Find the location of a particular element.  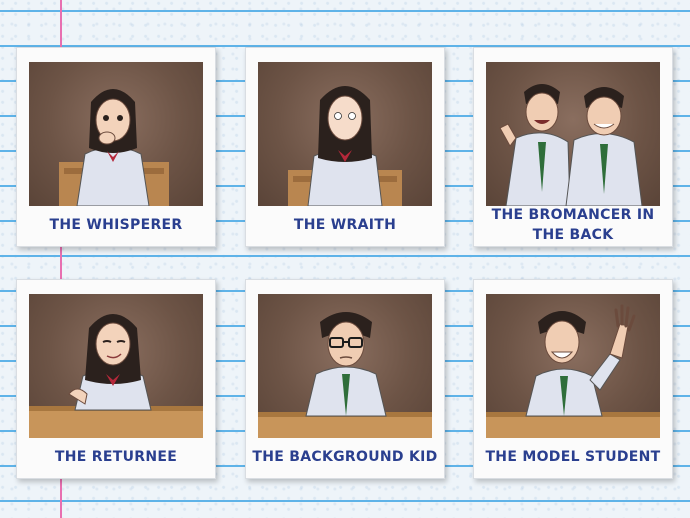

student-smirking-icon is located at coordinates (116, 376).